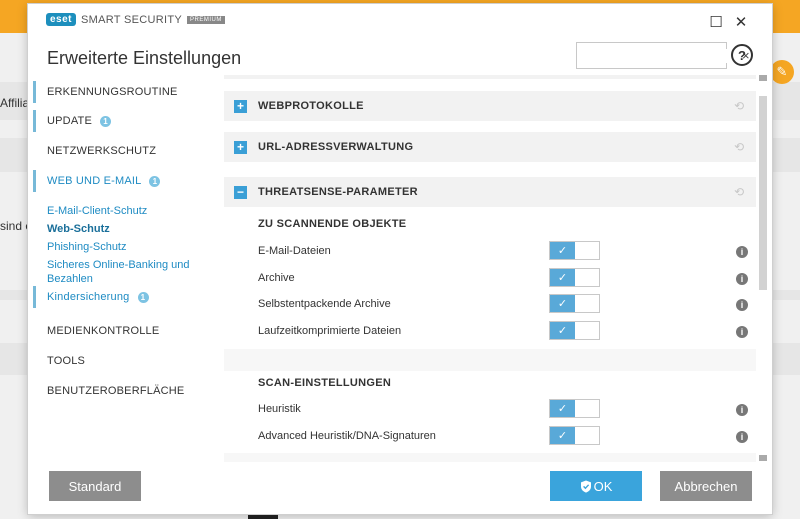 The image size is (800, 519). I want to click on scrollbar-thumb, so click(763, 193).